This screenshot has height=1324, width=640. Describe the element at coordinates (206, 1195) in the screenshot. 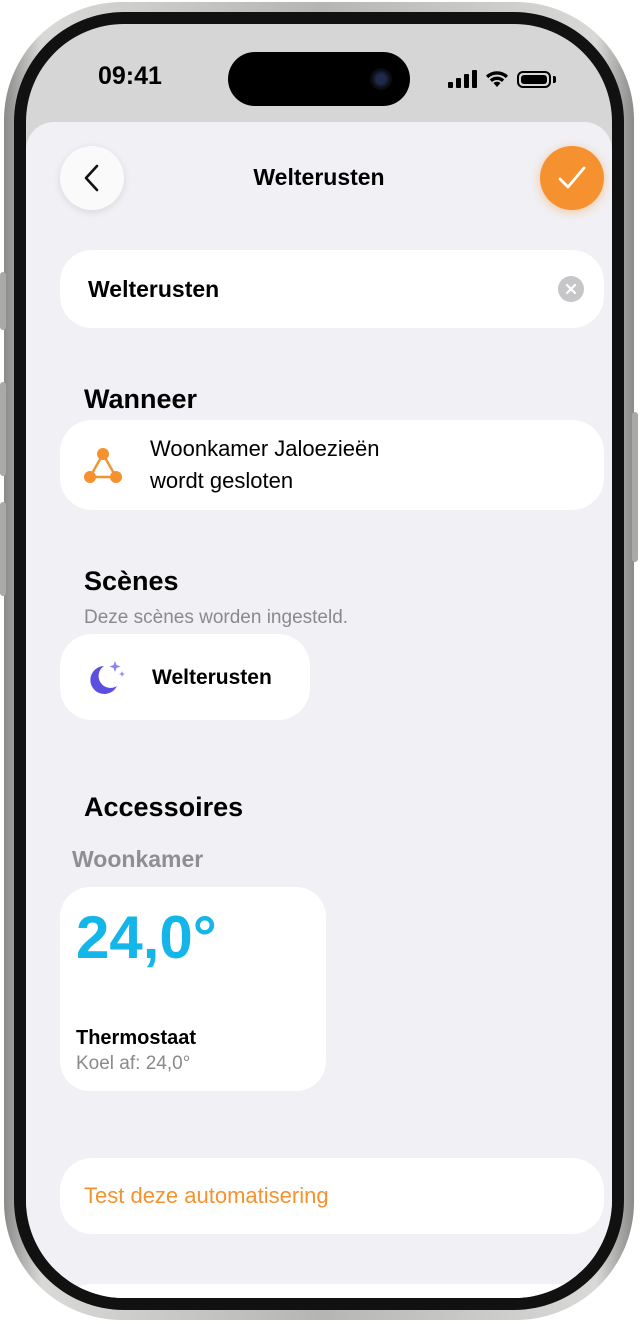

I see `test-automation-label: Test deze automatisering` at that location.